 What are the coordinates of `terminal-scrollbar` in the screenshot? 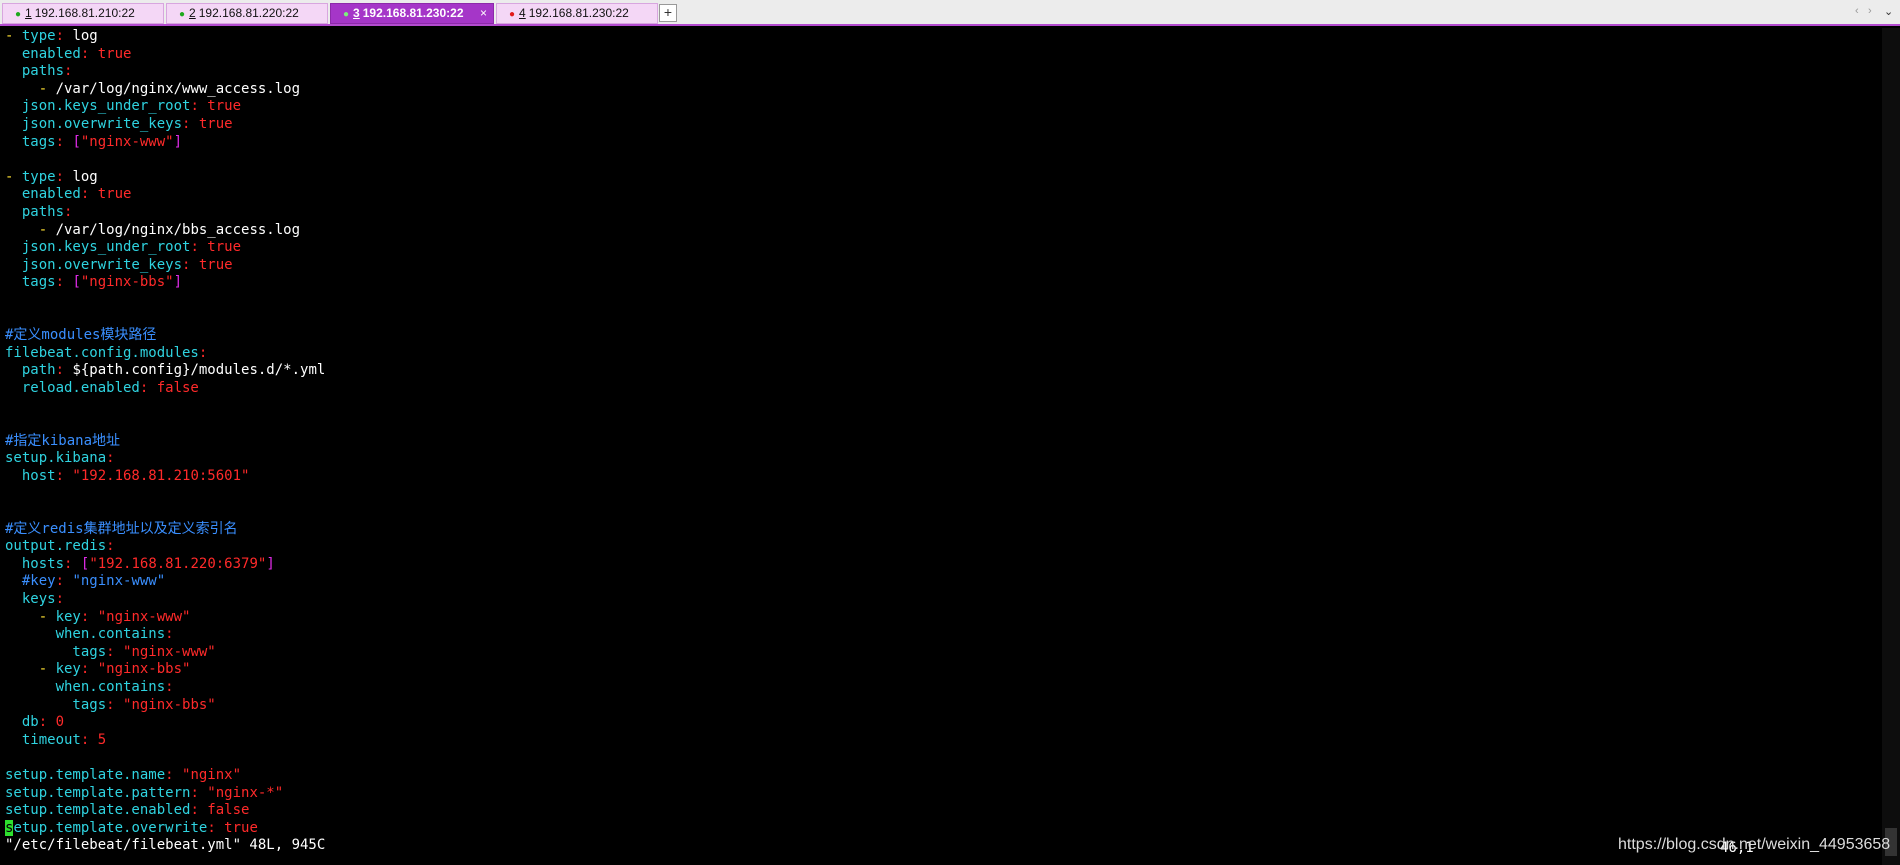 It's located at (1891, 446).